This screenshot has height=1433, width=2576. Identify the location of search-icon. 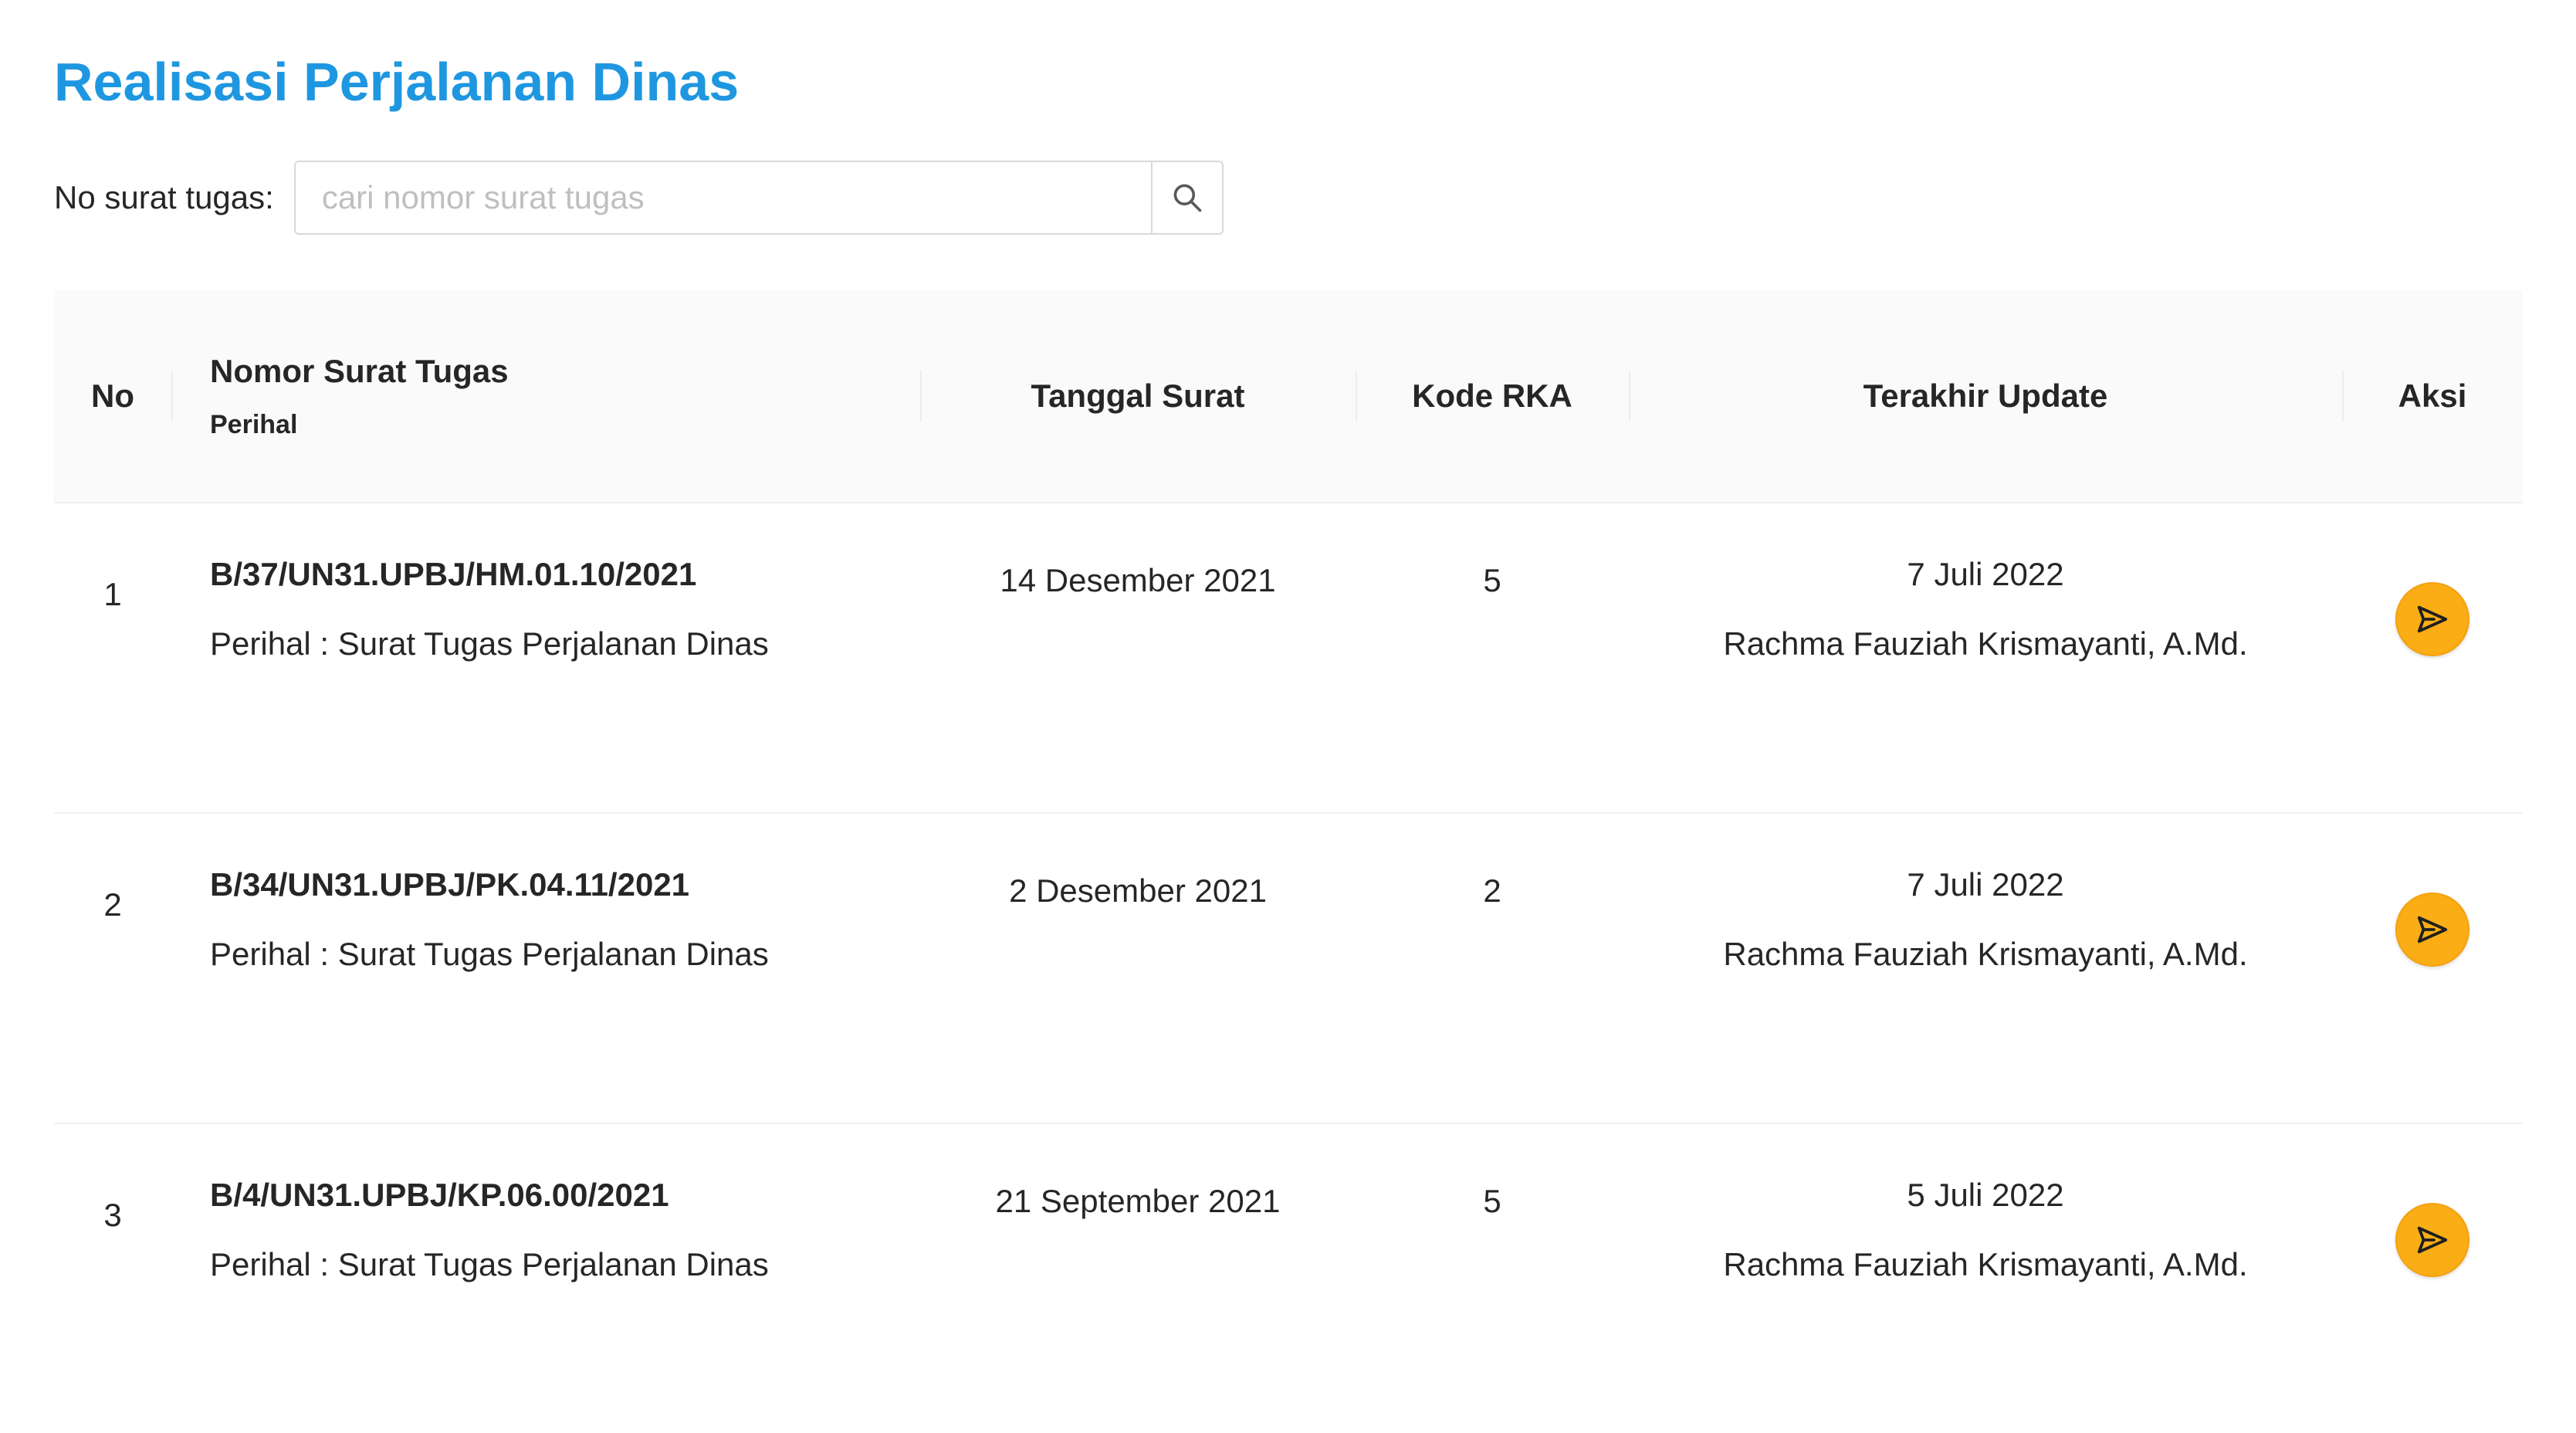
(1187, 198).